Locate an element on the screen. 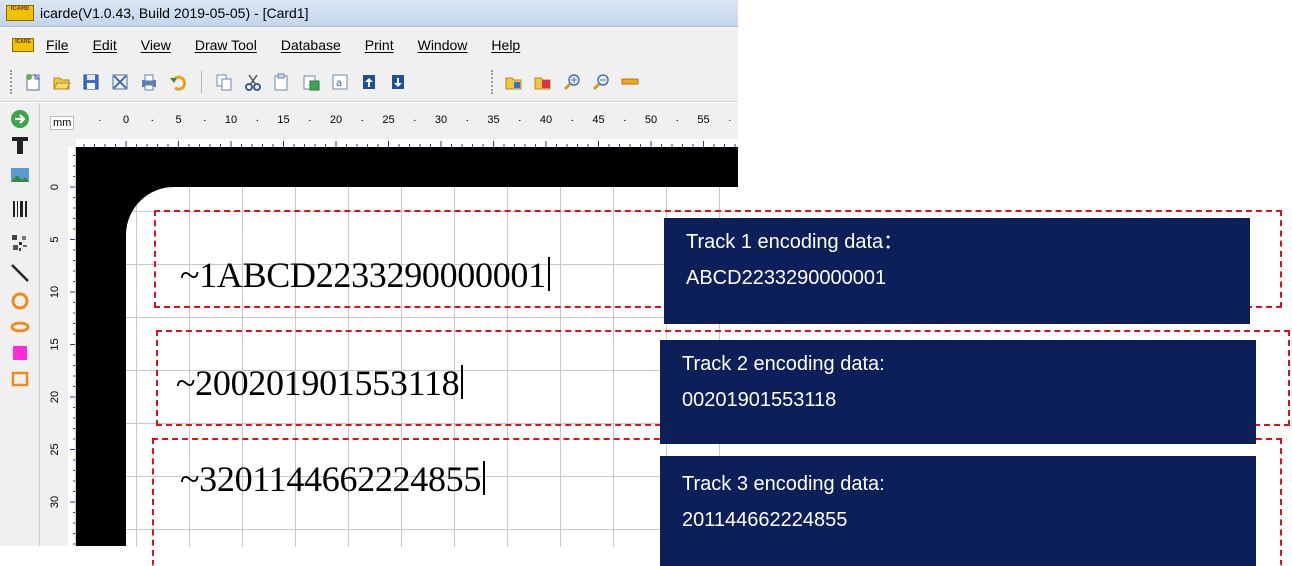 The height and width of the screenshot is (566, 1292). go-icon is located at coordinates (20, 119).